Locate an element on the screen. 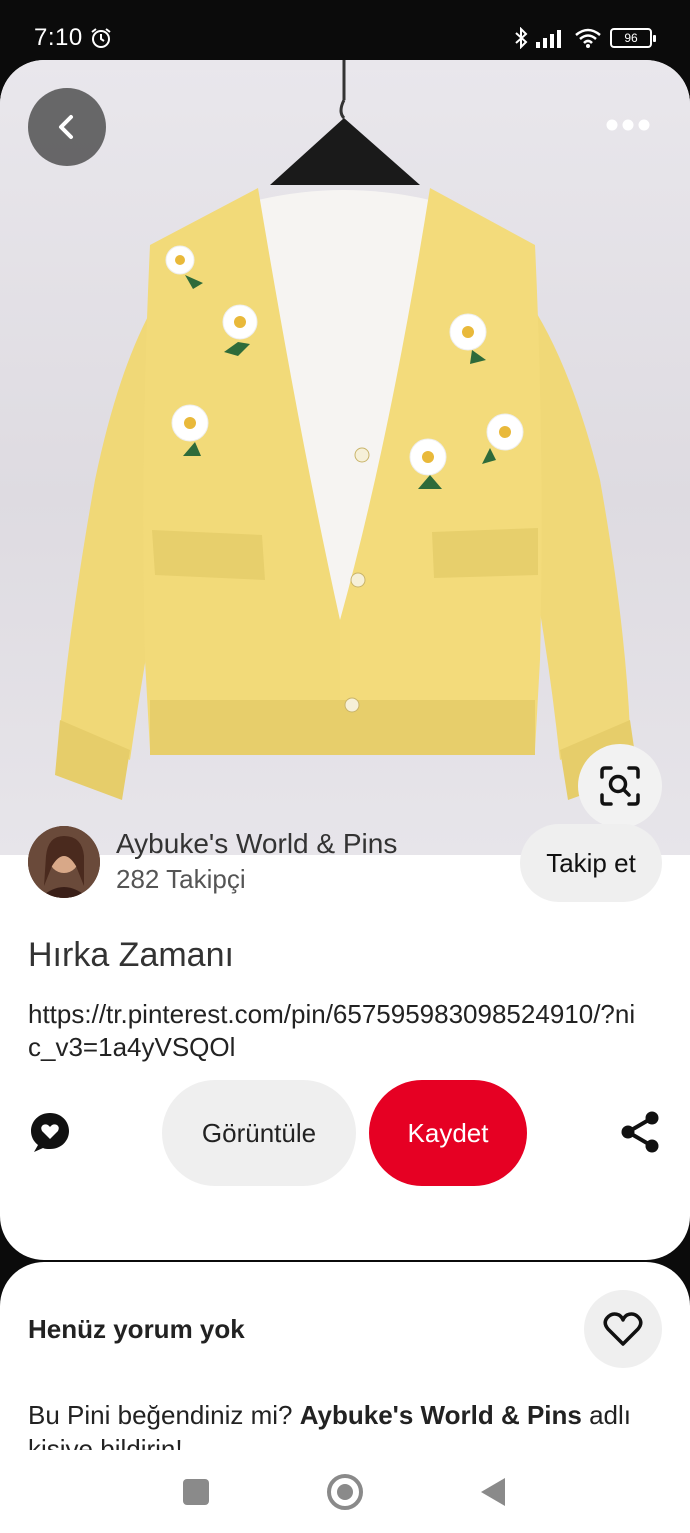 The height and width of the screenshot is (1533, 690). battery-level: 96 is located at coordinates (631, 38).